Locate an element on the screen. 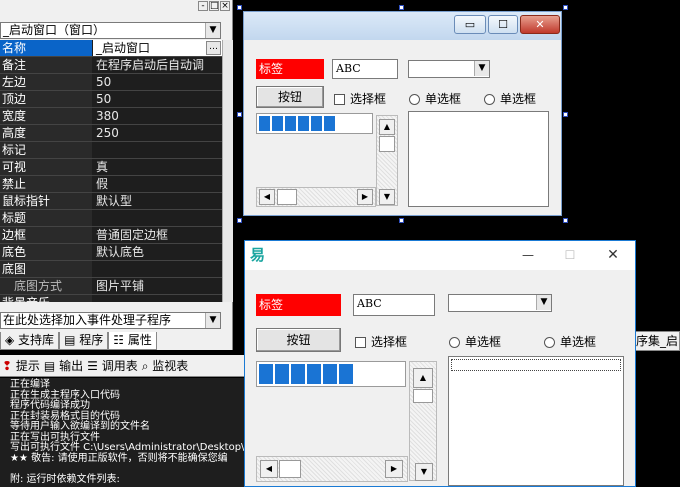  property-row: 底图方式 图片平铺 is located at coordinates (111, 286).